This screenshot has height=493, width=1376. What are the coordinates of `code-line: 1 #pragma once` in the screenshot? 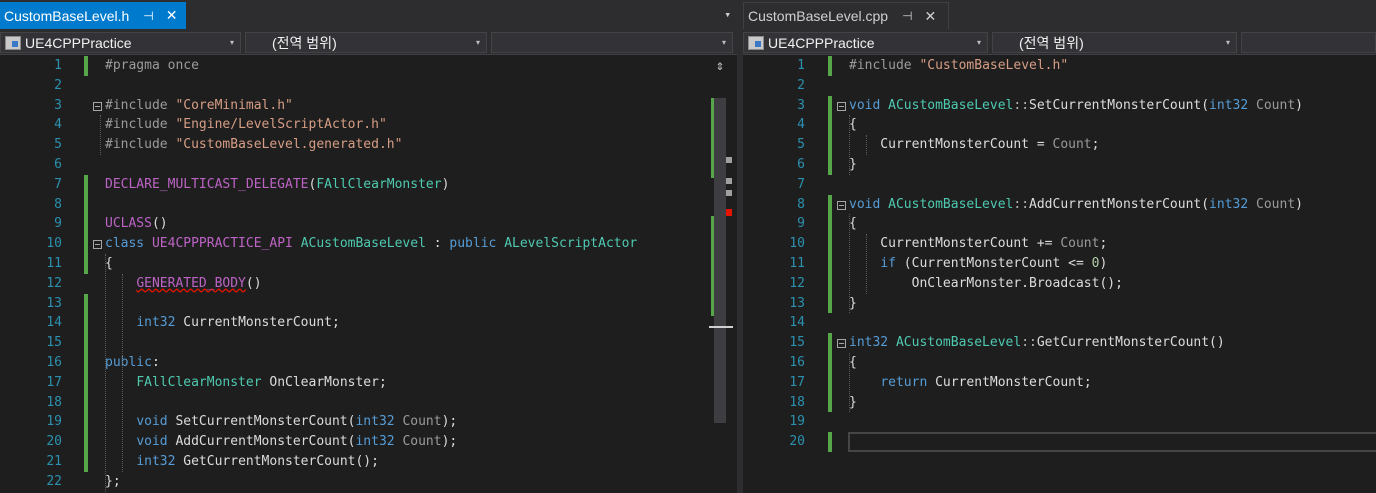 It's located at (368, 66).